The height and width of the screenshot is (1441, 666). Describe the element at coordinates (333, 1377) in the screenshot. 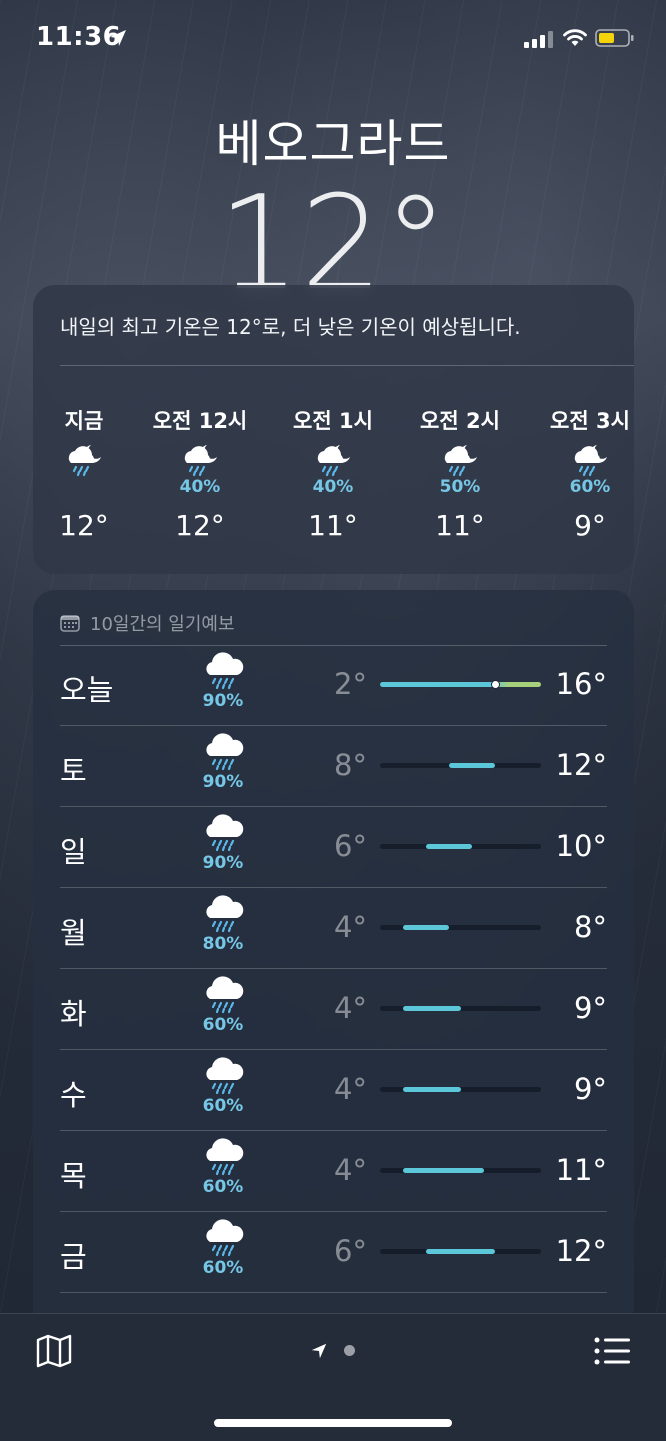

I see `bottom-toolbar` at that location.